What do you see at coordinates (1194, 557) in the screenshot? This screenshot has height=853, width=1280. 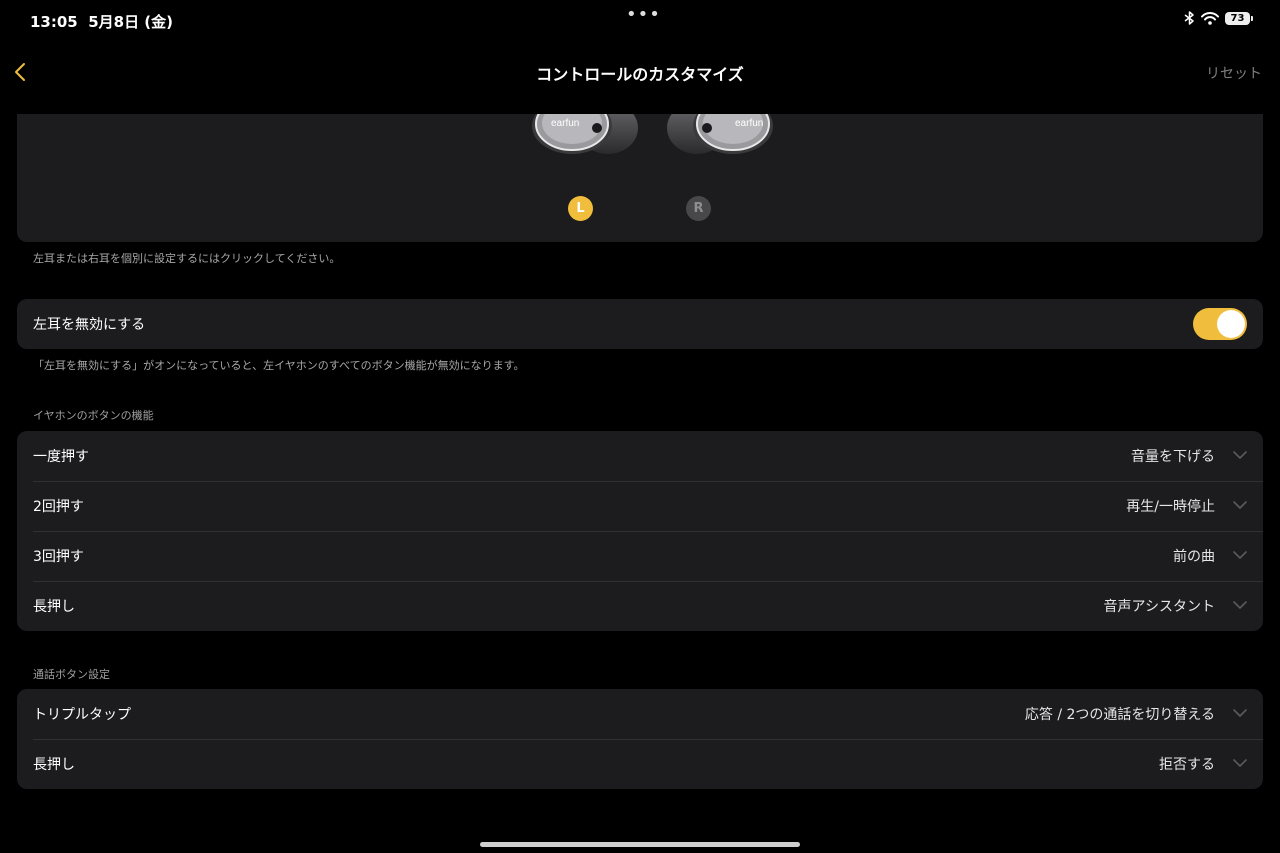 I see `row-value: 前の曲` at bounding box center [1194, 557].